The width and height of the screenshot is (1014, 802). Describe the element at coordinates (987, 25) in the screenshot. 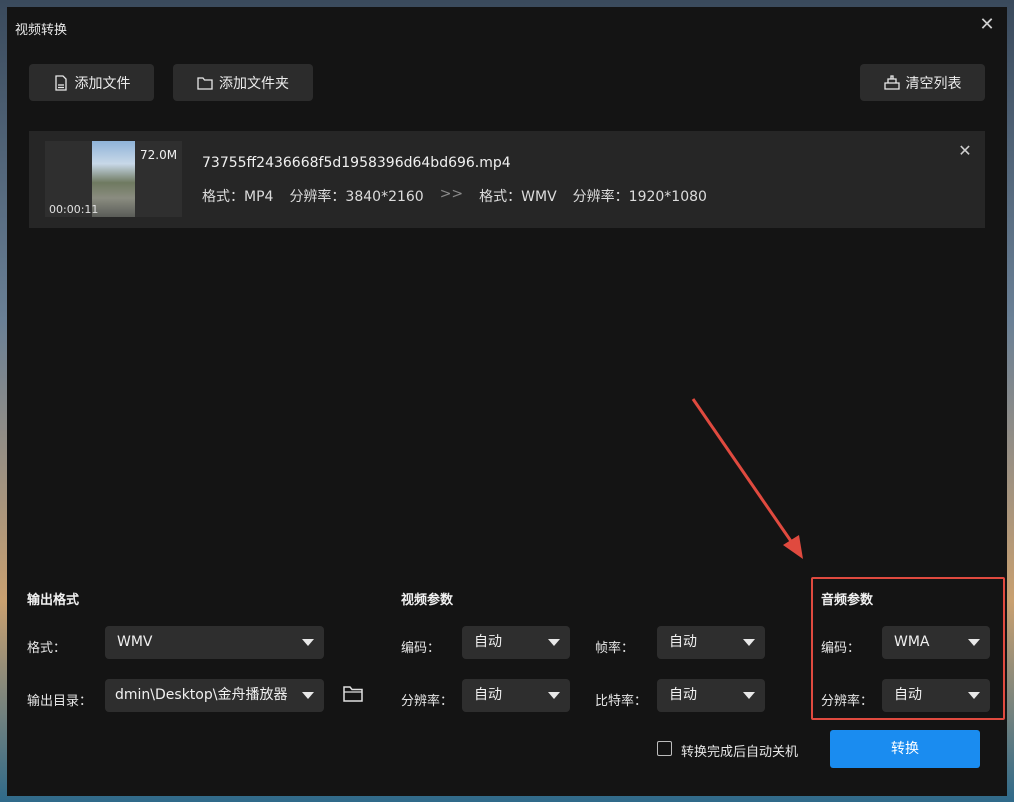

I see `close-icon: ✕` at that location.